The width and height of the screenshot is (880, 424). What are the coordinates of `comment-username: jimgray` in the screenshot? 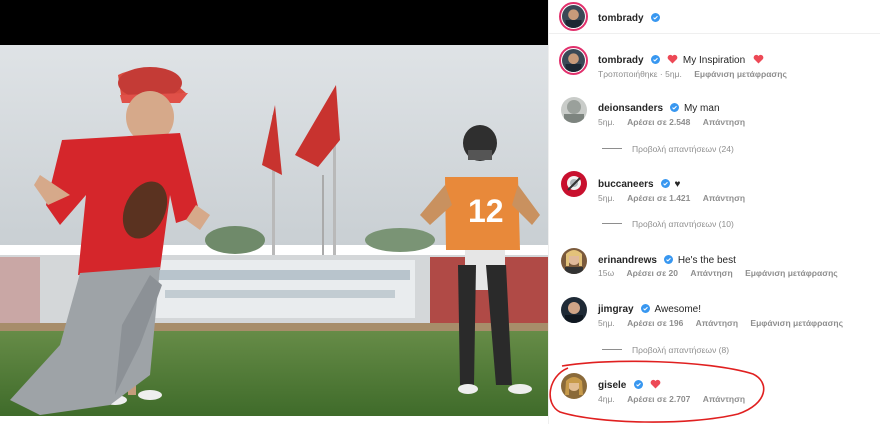 It's located at (616, 309).